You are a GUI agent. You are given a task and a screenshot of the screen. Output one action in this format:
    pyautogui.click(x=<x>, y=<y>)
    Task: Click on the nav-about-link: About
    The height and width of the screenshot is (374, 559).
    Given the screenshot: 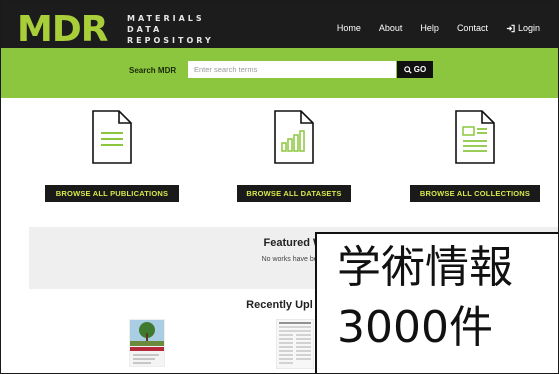 What is the action you would take?
    pyautogui.click(x=391, y=28)
    